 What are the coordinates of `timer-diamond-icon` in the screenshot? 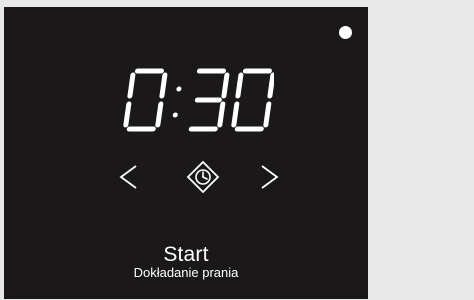 It's located at (203, 177).